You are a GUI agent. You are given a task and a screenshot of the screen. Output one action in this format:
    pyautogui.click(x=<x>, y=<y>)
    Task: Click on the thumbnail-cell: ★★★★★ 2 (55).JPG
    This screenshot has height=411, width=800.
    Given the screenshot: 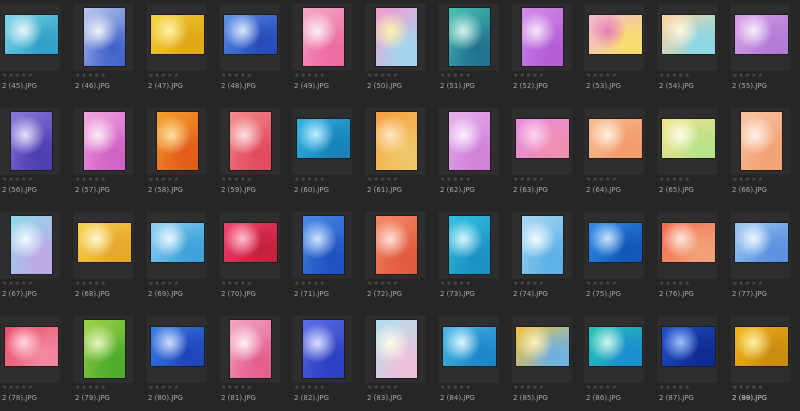 What is the action you would take?
    pyautogui.click(x=760, y=51)
    